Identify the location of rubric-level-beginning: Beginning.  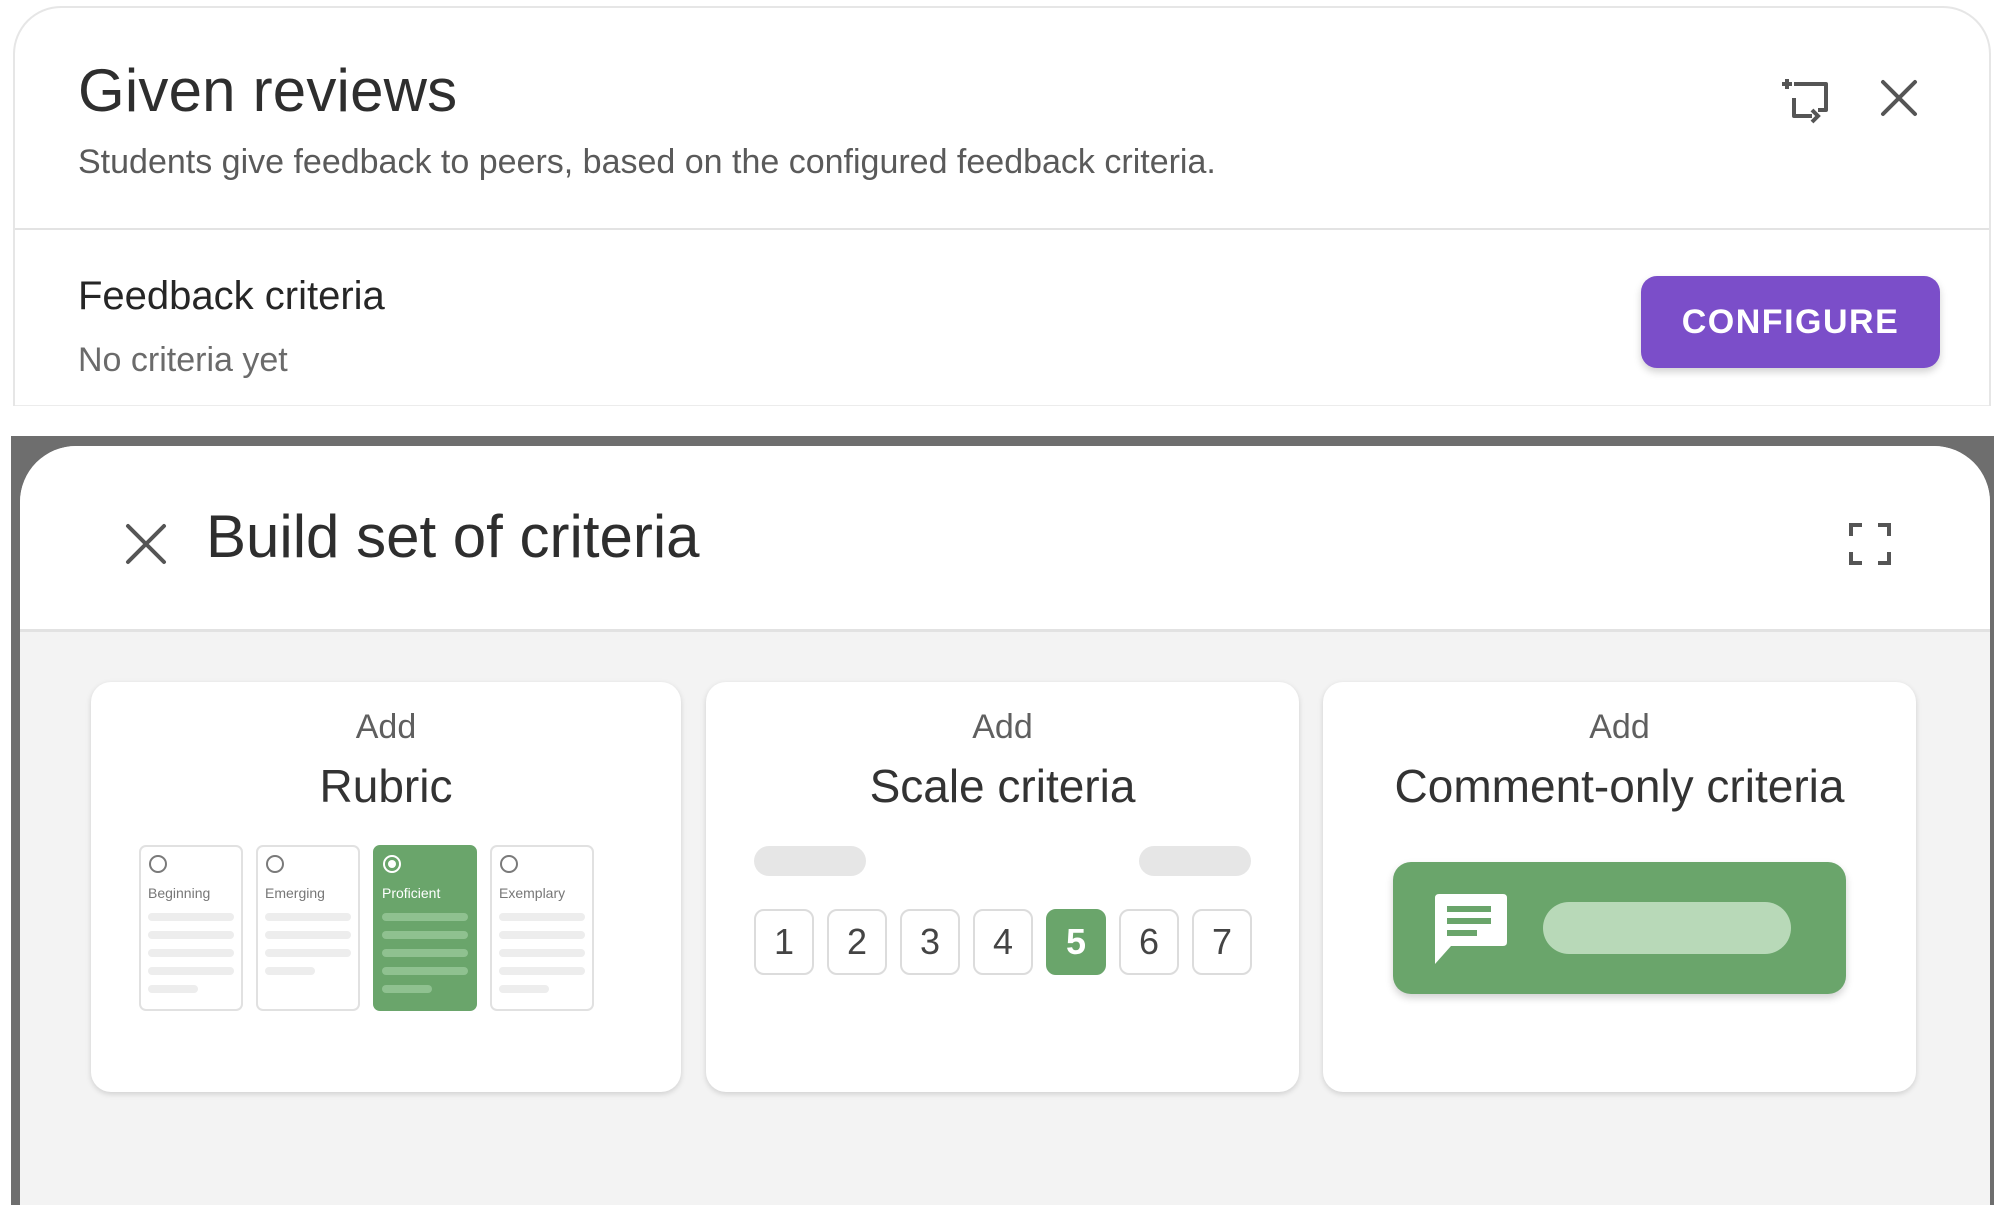
(191, 928).